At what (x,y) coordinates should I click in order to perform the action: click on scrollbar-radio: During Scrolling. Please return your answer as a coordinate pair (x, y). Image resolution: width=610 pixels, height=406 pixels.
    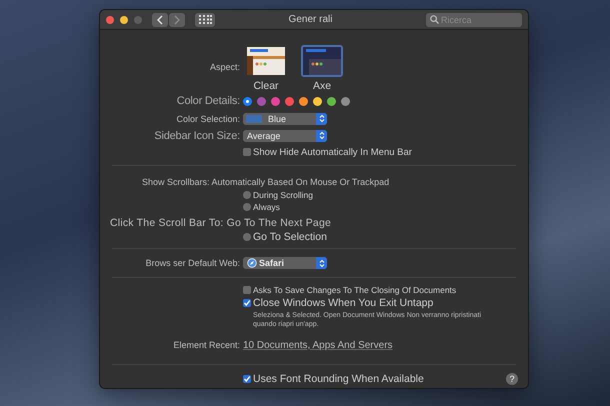
    Looking at the image, I should click on (278, 195).